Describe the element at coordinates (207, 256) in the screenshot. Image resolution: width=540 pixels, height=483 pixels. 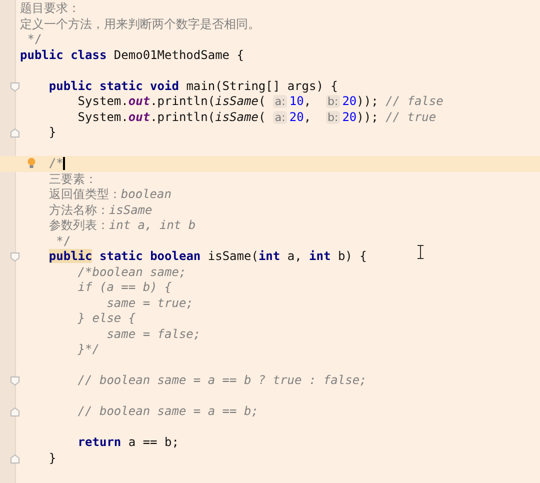
I see `code-line: public static boolean isSame(int a, int b) {` at that location.